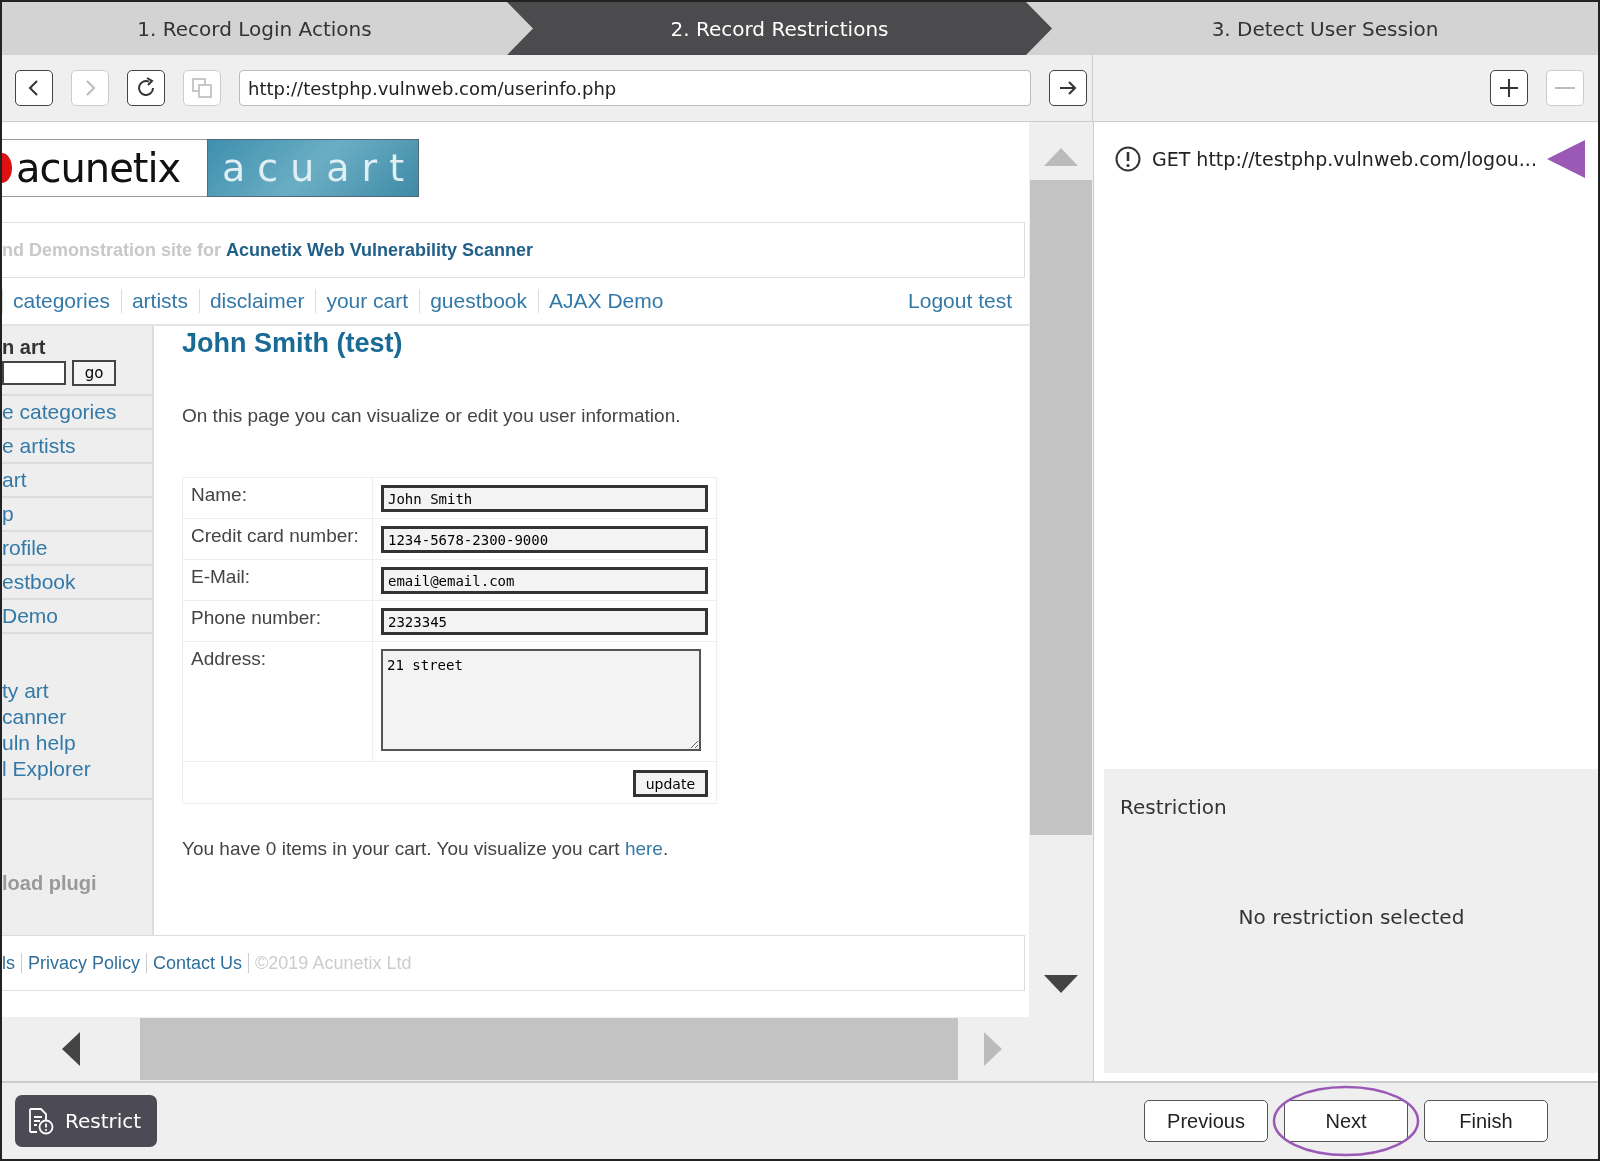 The height and width of the screenshot is (1161, 1600). Describe the element at coordinates (77, 413) in the screenshot. I see `sidebar-link: e categories` at that location.